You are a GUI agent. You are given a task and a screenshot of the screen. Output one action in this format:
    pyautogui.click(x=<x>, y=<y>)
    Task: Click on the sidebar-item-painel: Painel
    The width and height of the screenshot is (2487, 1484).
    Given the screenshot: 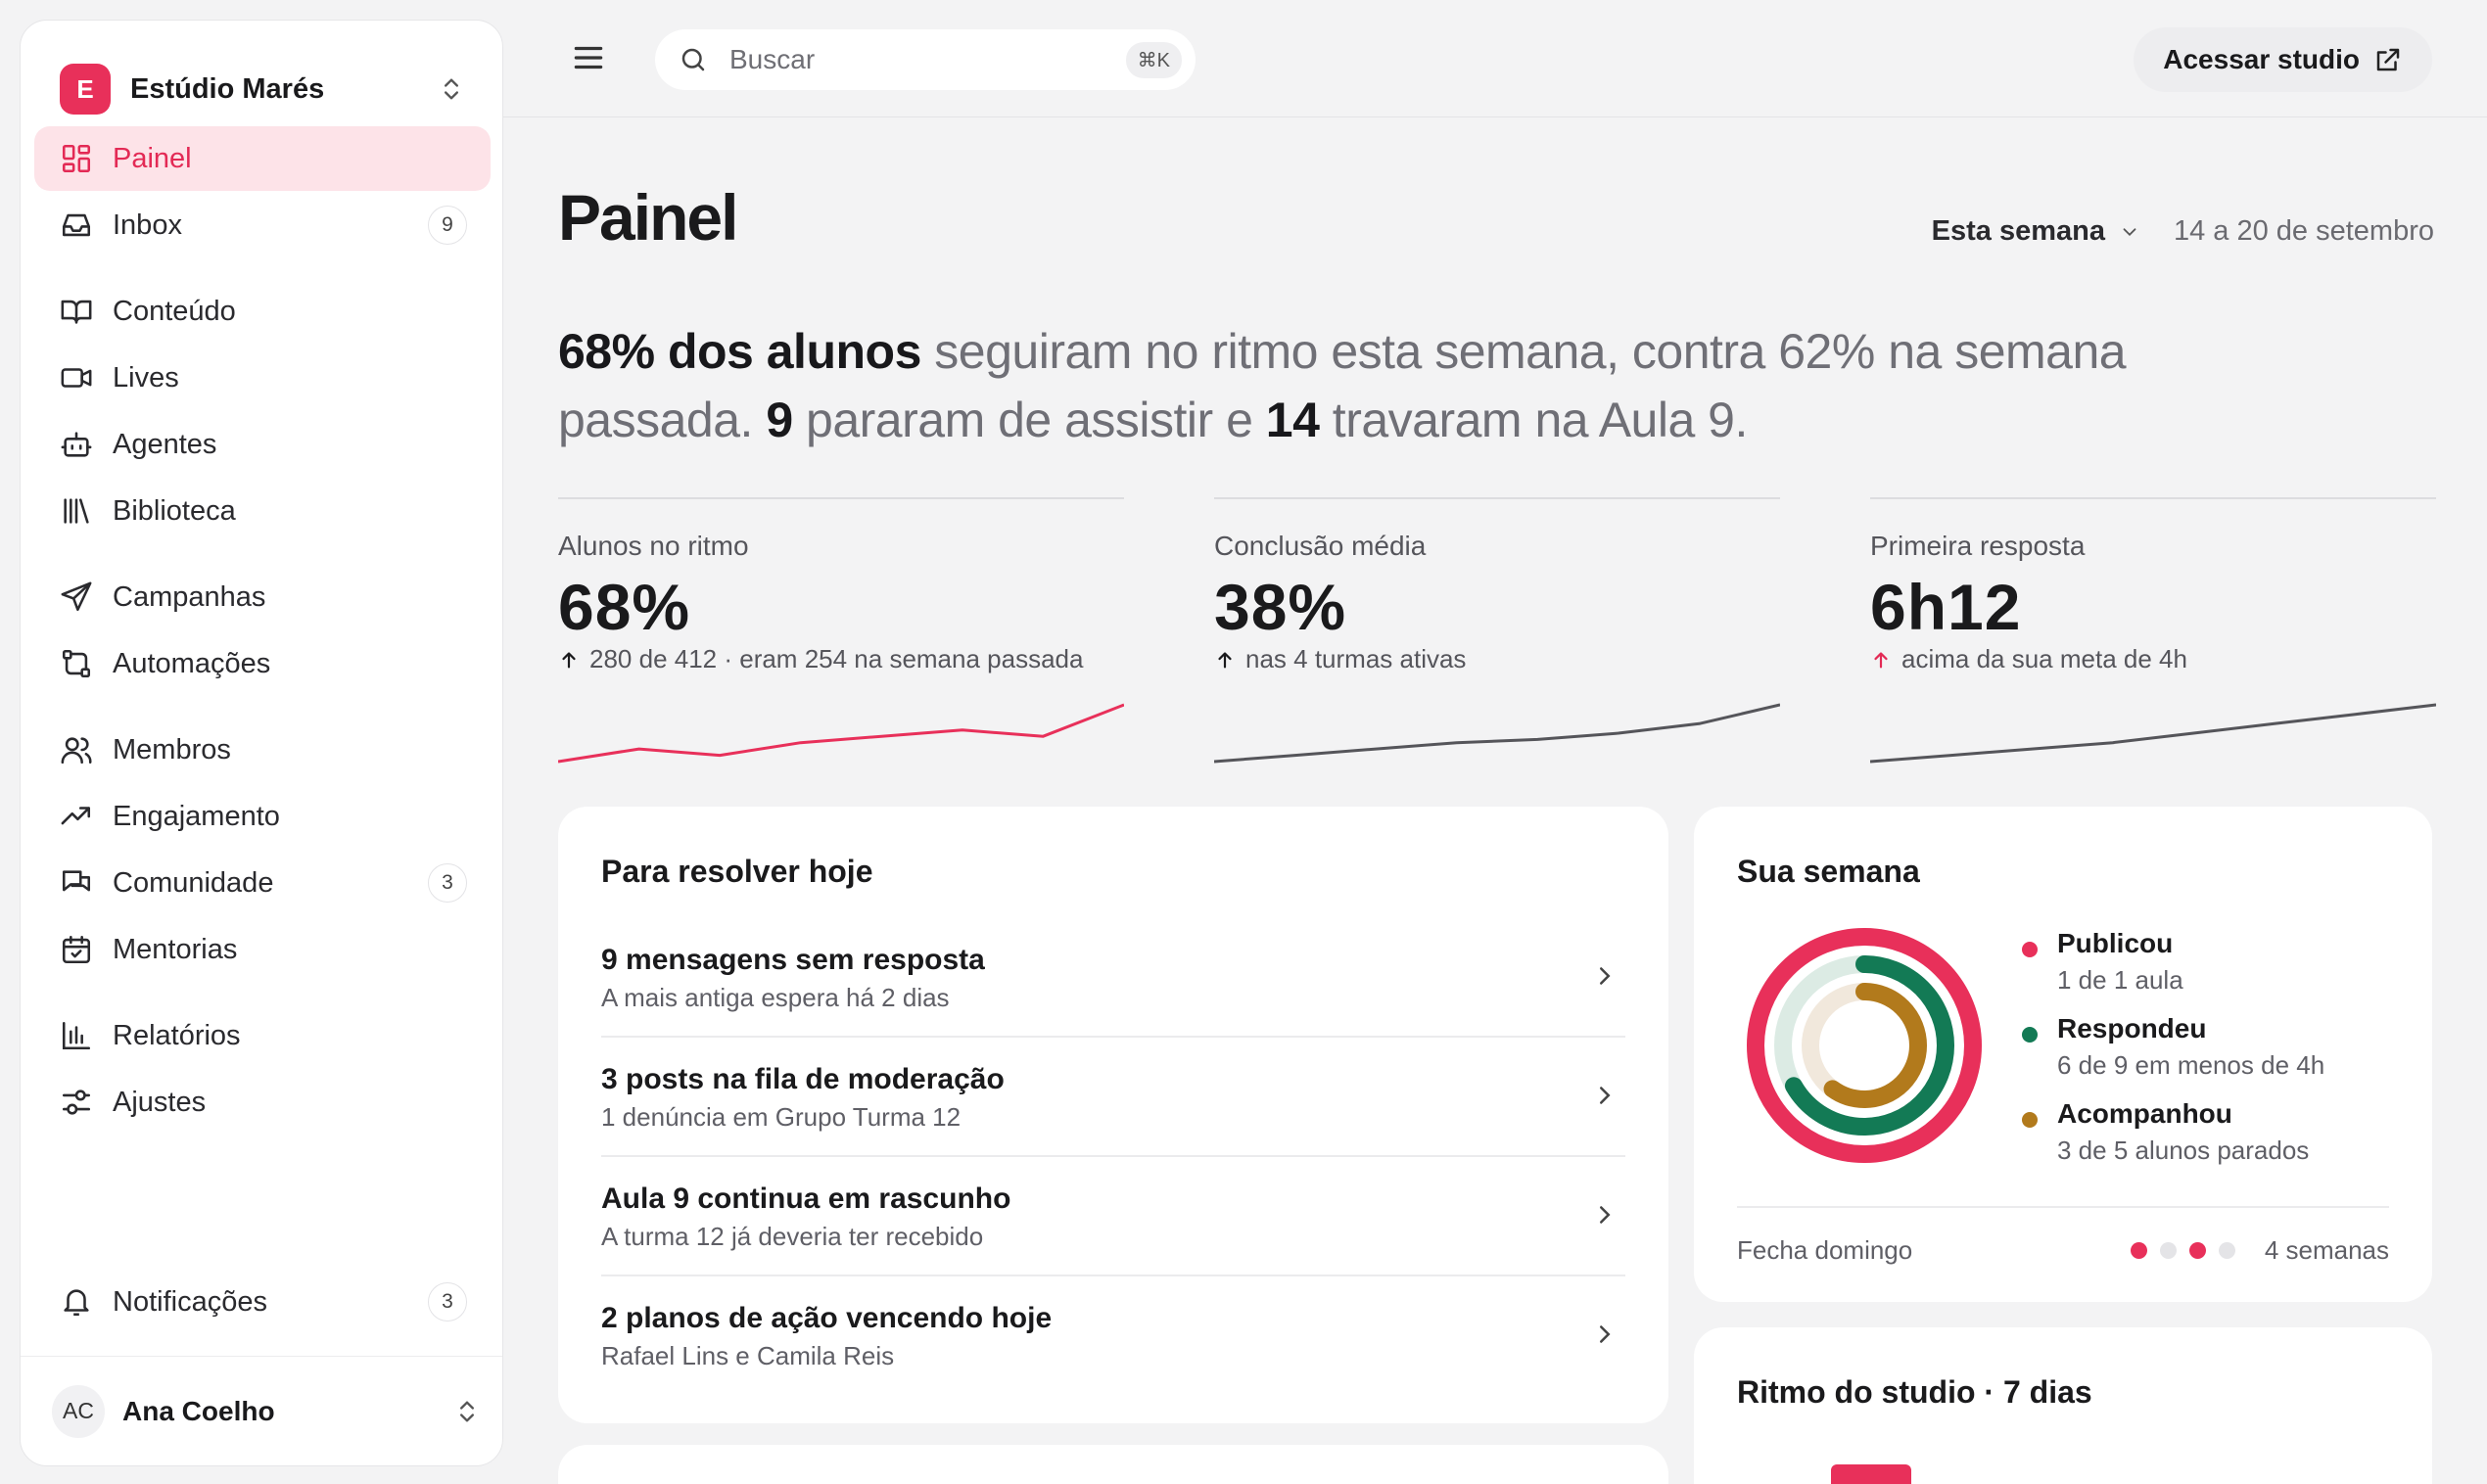 What is the action you would take?
    pyautogui.click(x=262, y=158)
    